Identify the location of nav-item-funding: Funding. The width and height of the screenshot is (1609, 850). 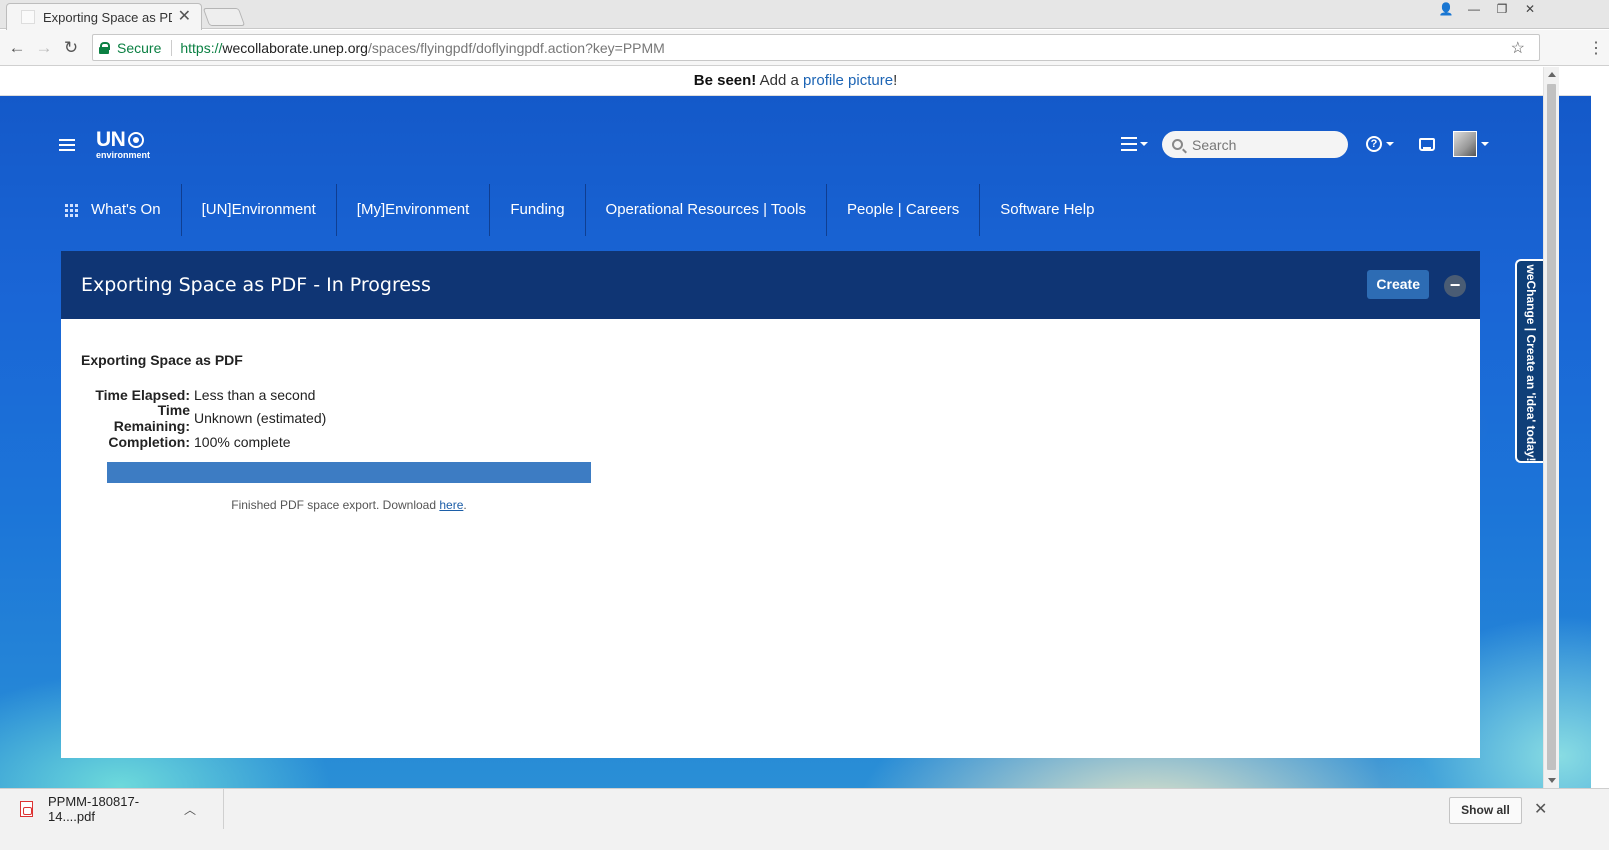
(538, 210).